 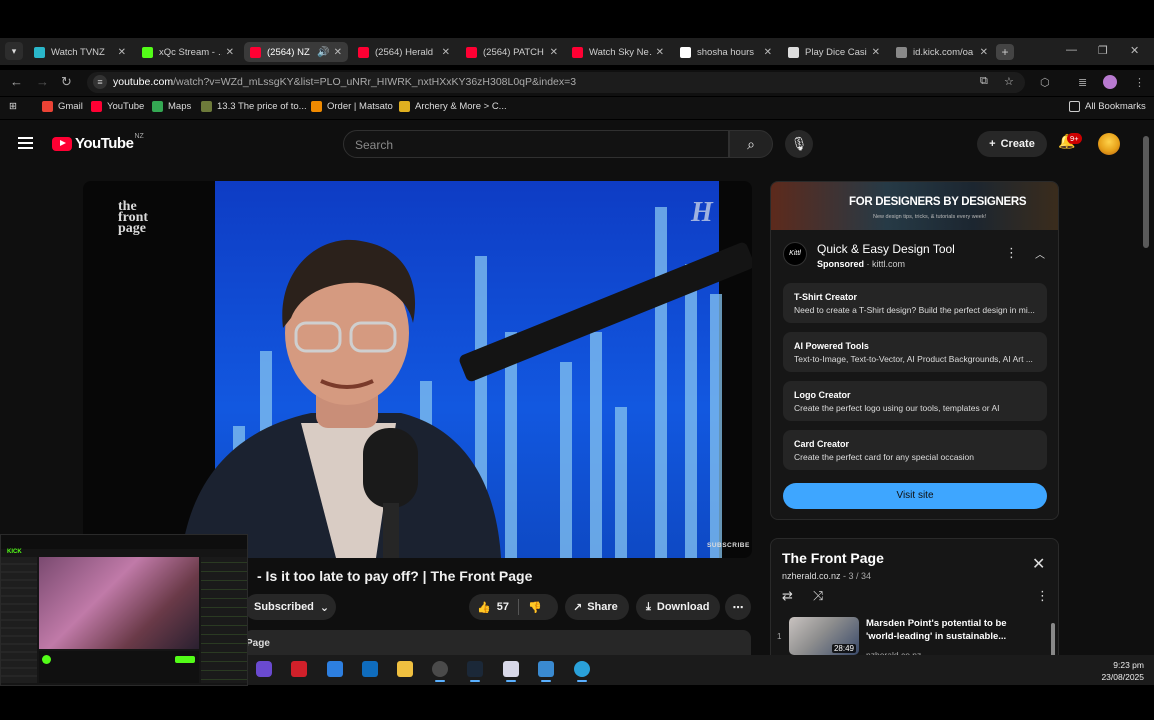 I want to click on apps-grid-icon: ⊞, so click(x=13, y=106).